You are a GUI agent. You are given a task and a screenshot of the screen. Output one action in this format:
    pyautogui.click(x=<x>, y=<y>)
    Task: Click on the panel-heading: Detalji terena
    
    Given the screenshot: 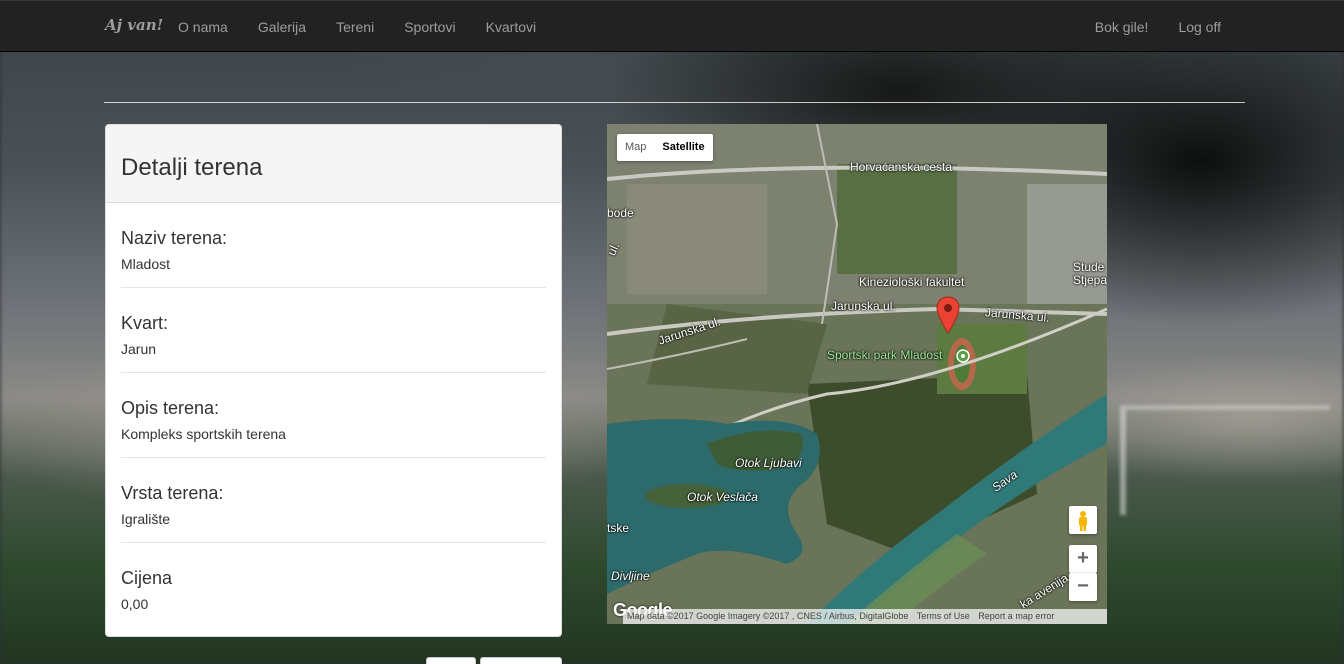 What is the action you would take?
    pyautogui.click(x=333, y=164)
    